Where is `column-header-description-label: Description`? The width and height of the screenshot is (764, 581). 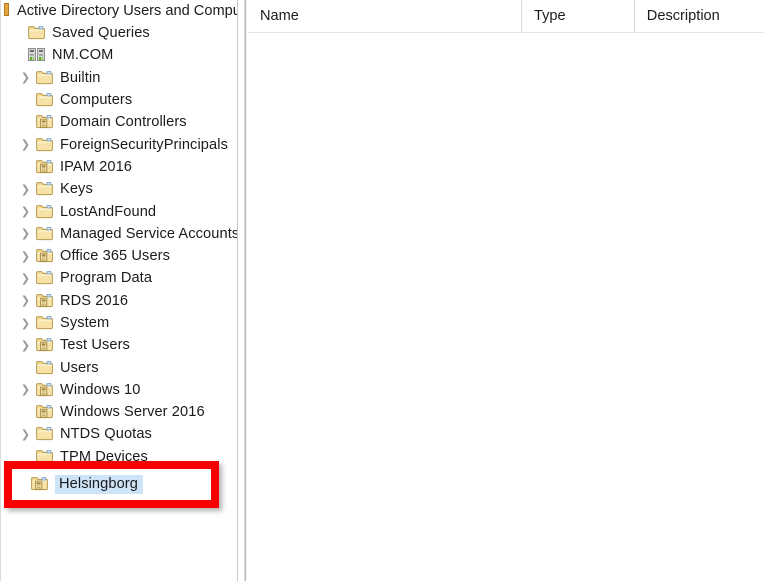 column-header-description-label: Description is located at coordinates (683, 16).